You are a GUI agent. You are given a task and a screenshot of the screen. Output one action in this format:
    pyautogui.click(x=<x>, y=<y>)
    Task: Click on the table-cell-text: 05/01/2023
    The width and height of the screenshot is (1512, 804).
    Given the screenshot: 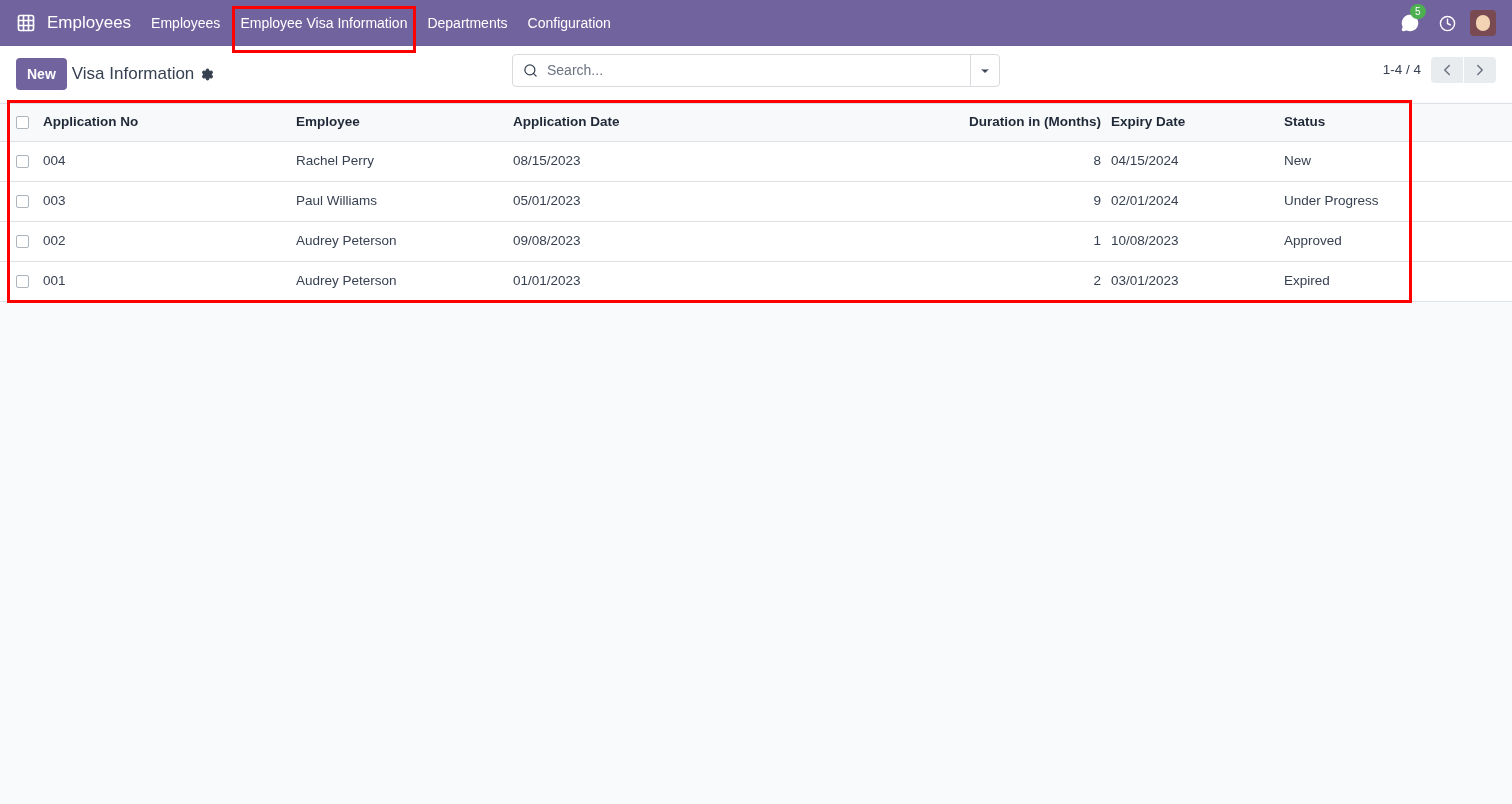 What is the action you would take?
    pyautogui.click(x=547, y=201)
    